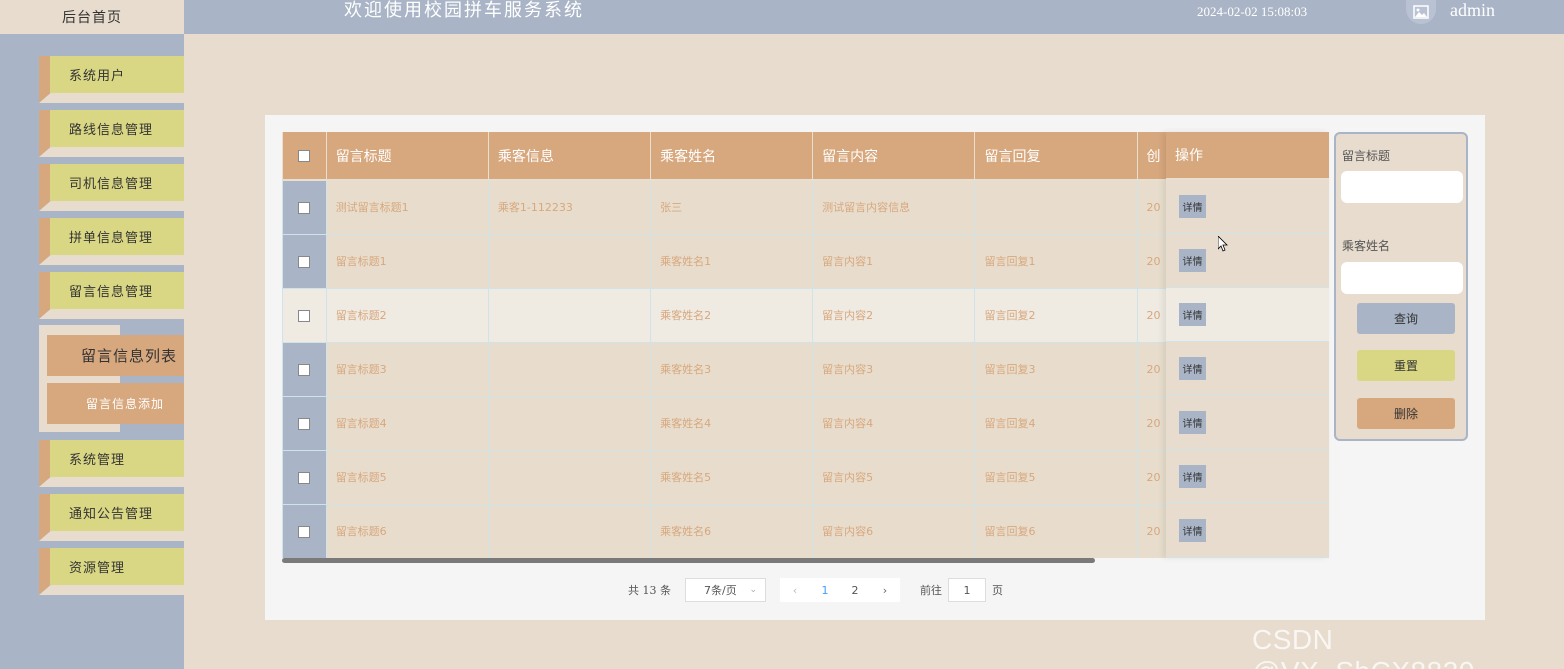 The height and width of the screenshot is (669, 1564). Describe the element at coordinates (649, 590) in the screenshot. I see `total-count: 共 13 条` at that location.